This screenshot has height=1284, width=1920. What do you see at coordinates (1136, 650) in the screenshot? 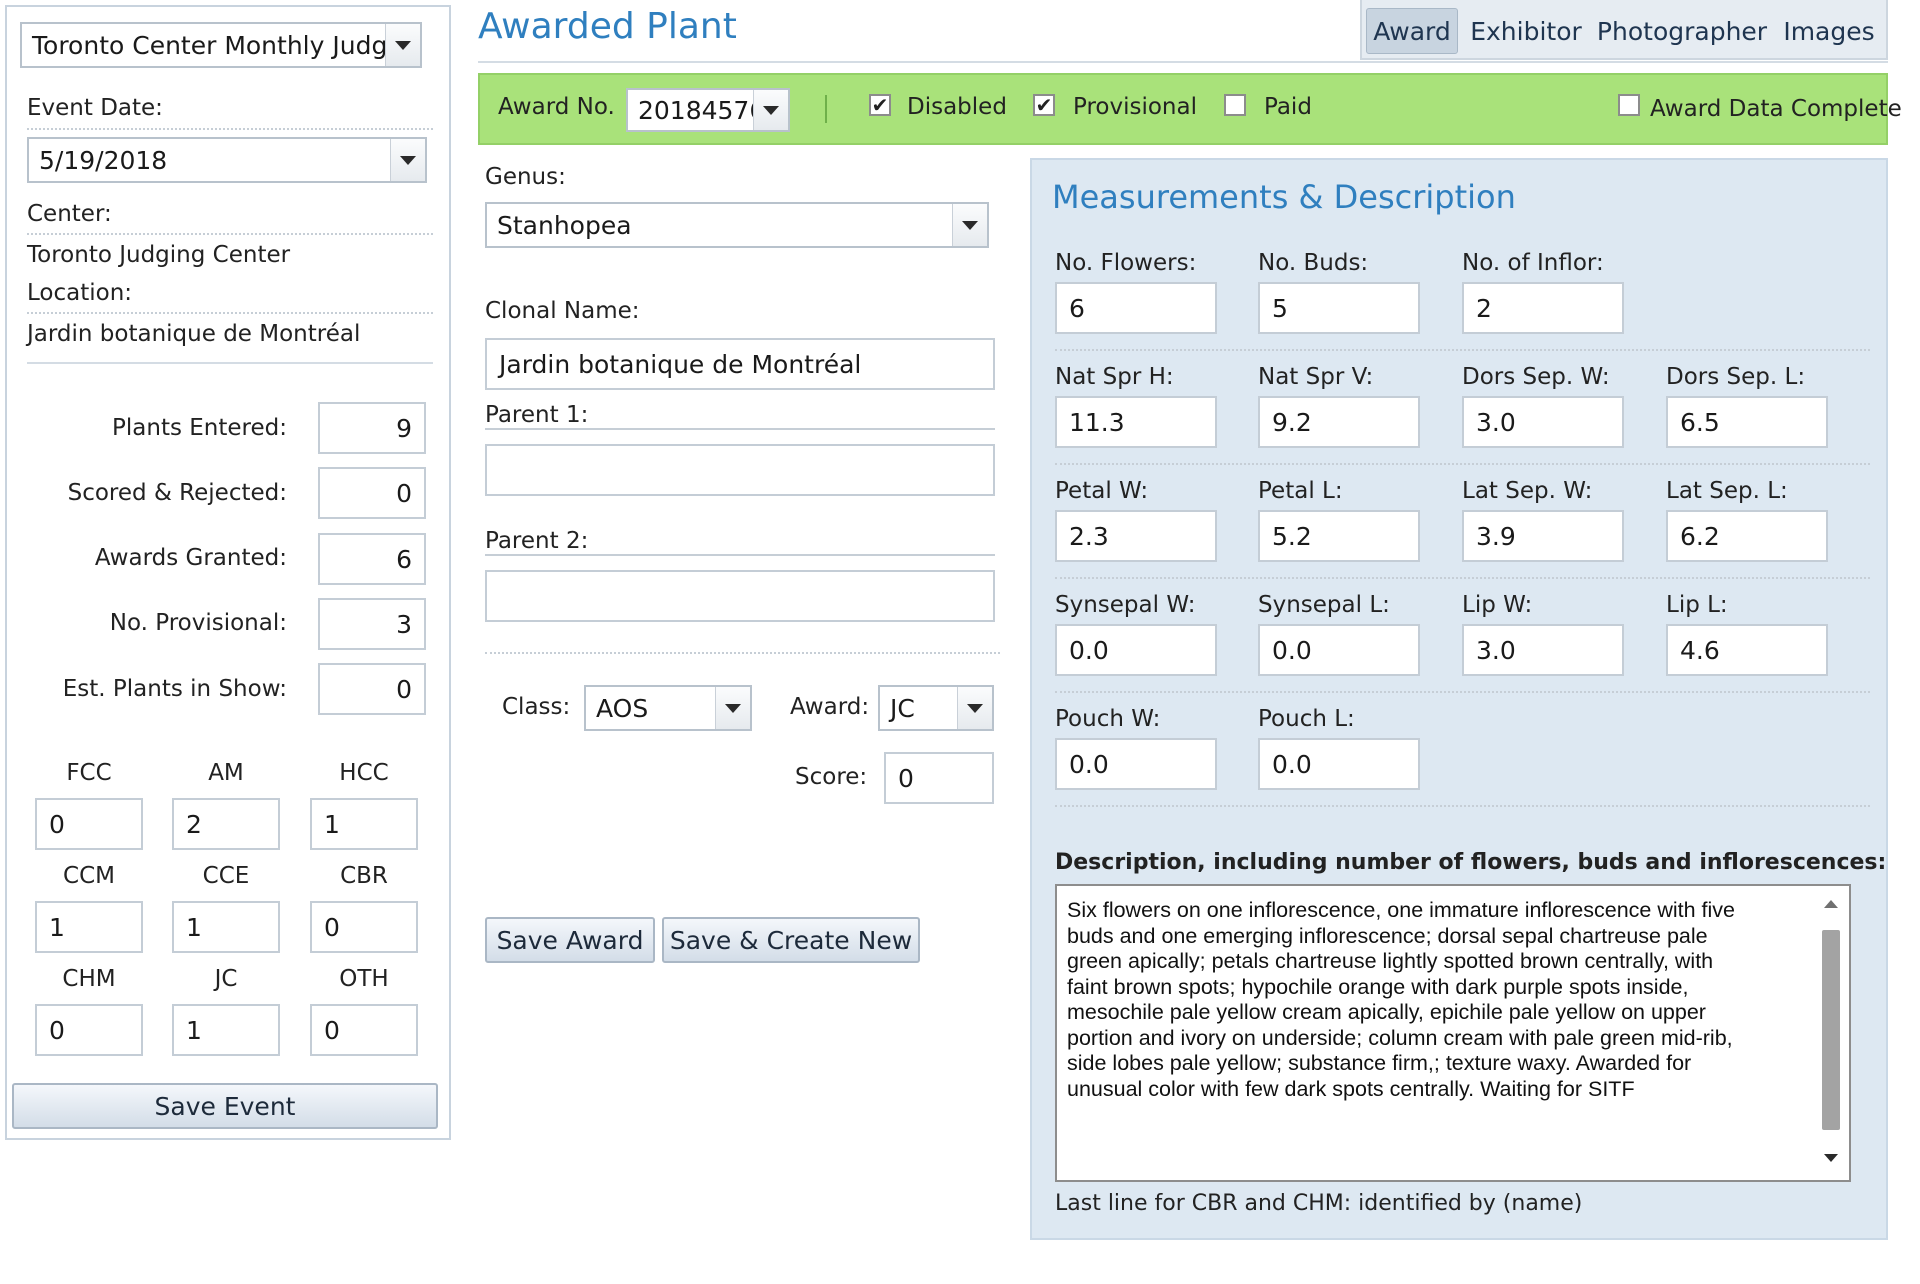
I see `synsepal-w-field: 0.0` at bounding box center [1136, 650].